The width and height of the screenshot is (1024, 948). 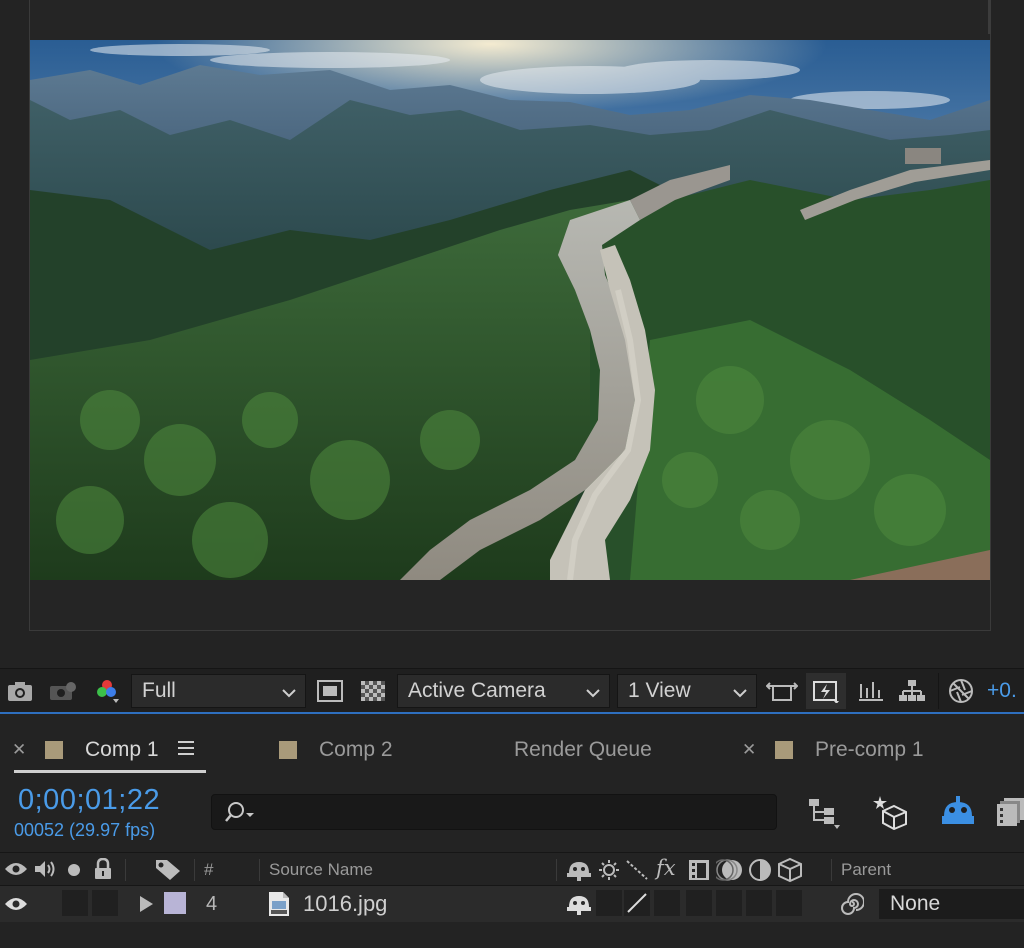 What do you see at coordinates (105, 903) in the screenshot?
I see `lock-switch` at bounding box center [105, 903].